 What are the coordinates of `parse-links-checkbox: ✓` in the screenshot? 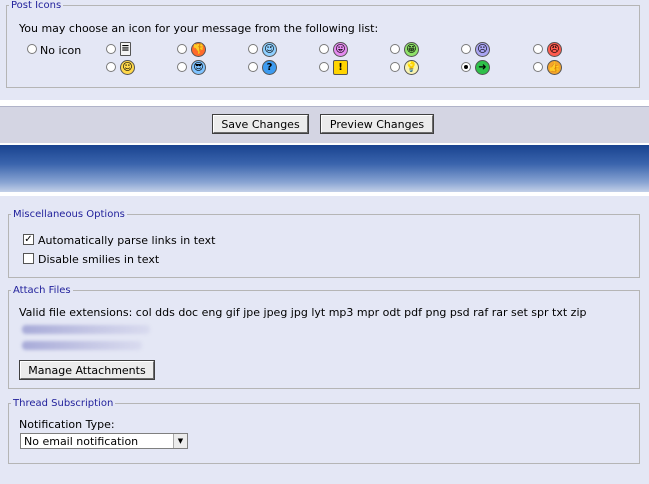 It's located at (28, 239).